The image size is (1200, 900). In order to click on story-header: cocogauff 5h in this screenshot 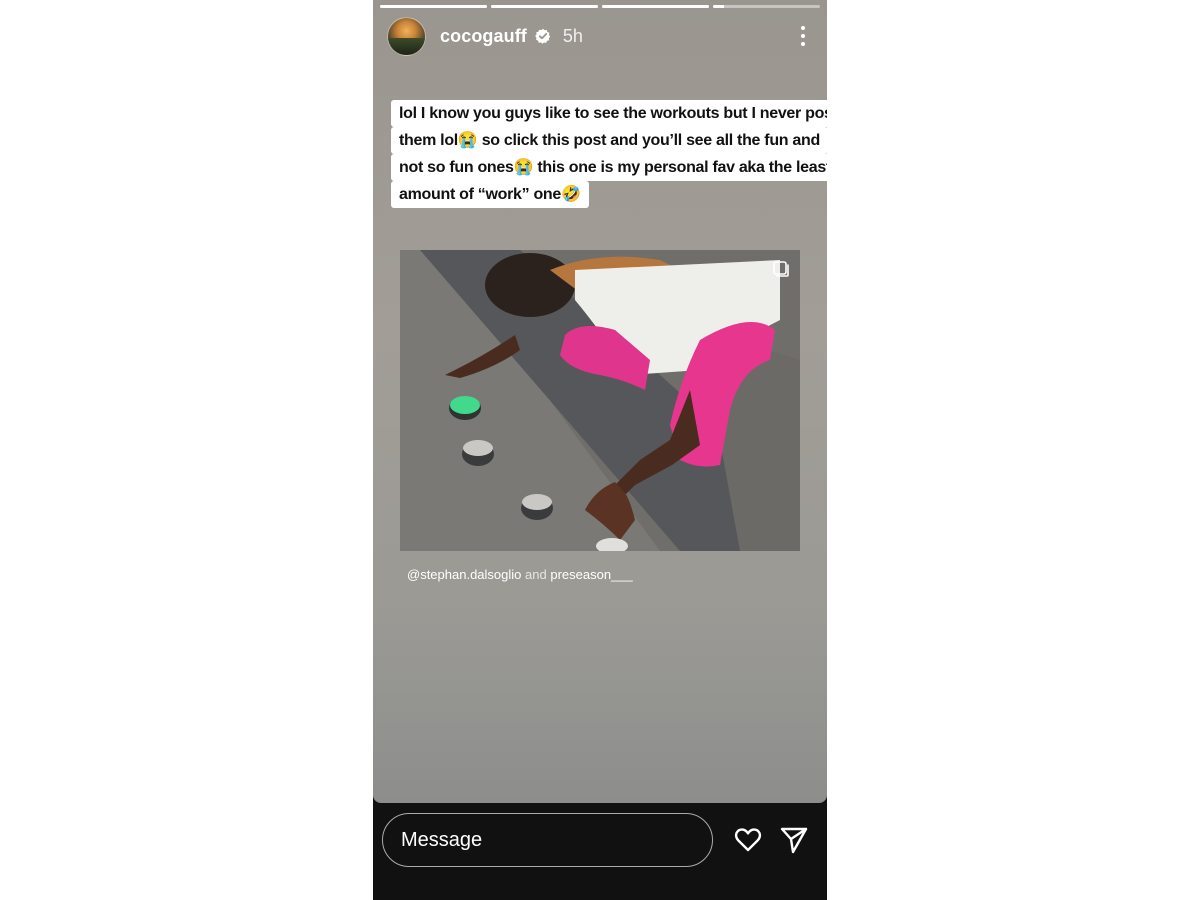, I will do `click(600, 36)`.